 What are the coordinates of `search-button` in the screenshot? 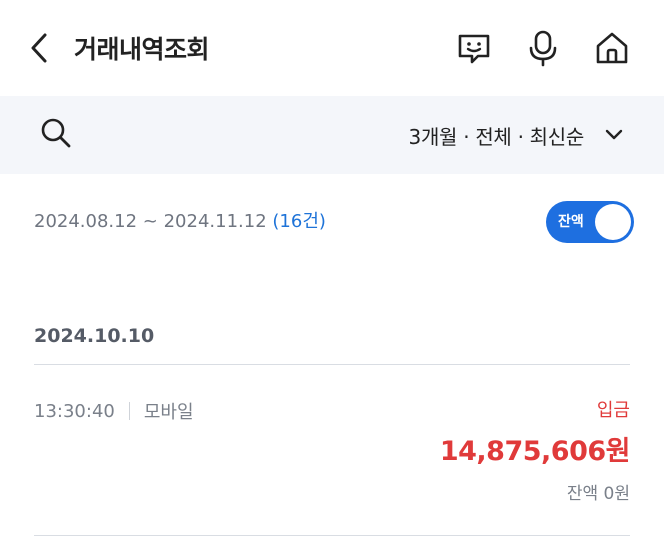 It's located at (56, 135).